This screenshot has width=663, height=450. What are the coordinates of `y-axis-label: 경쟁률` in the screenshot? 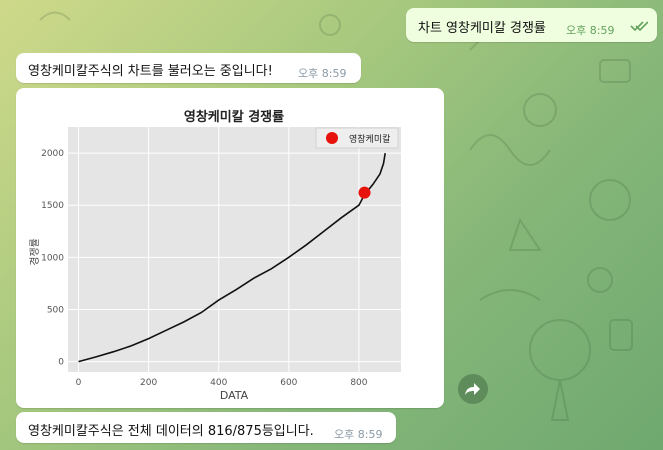 It's located at (34, 252).